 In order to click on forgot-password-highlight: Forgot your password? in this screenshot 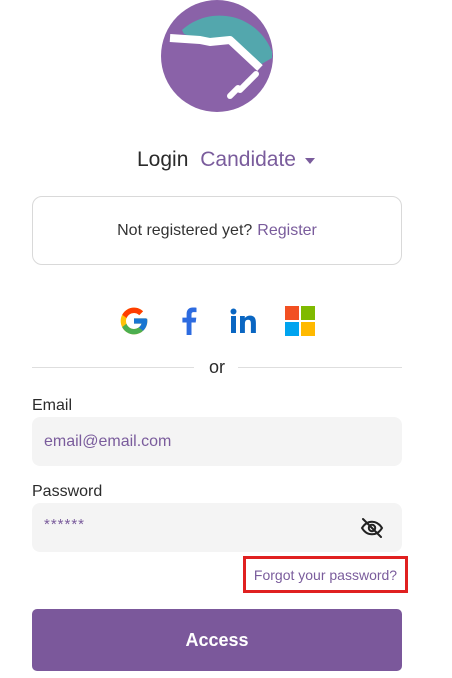, I will do `click(325, 574)`.